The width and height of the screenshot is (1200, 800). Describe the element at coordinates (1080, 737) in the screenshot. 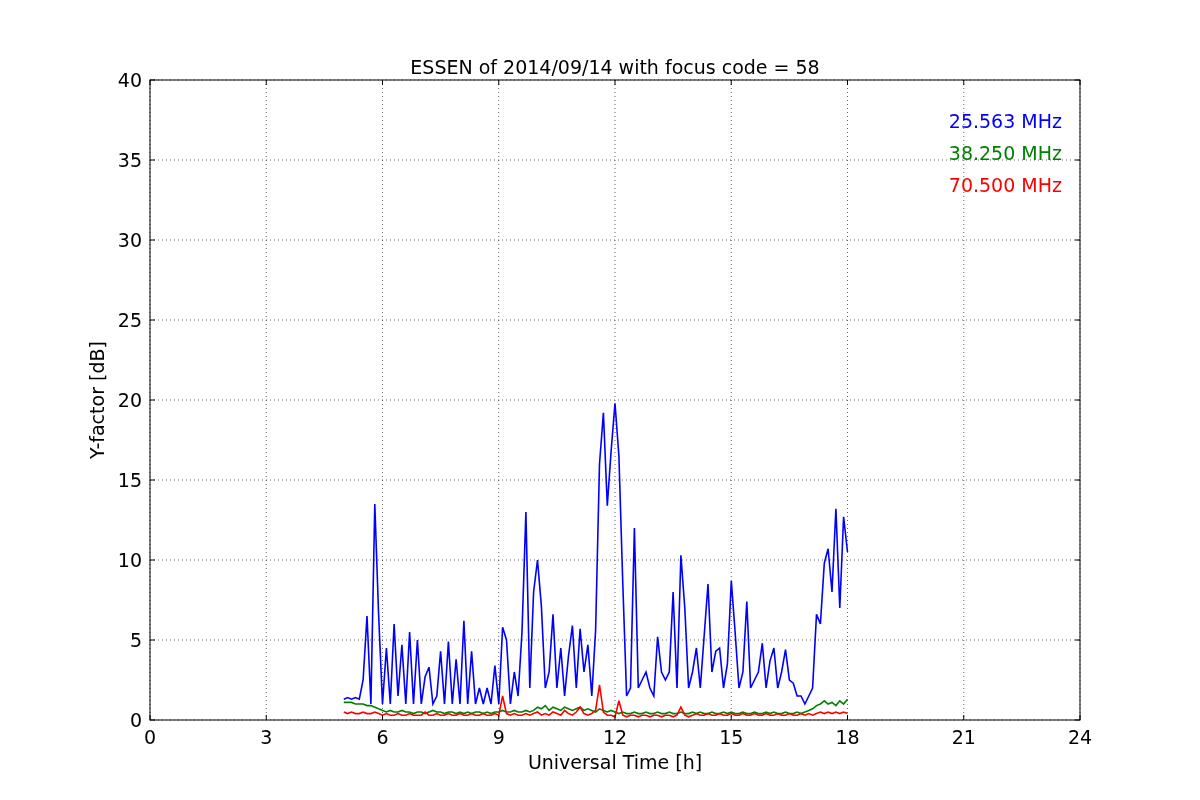

I see `x-tick-label: 24` at that location.